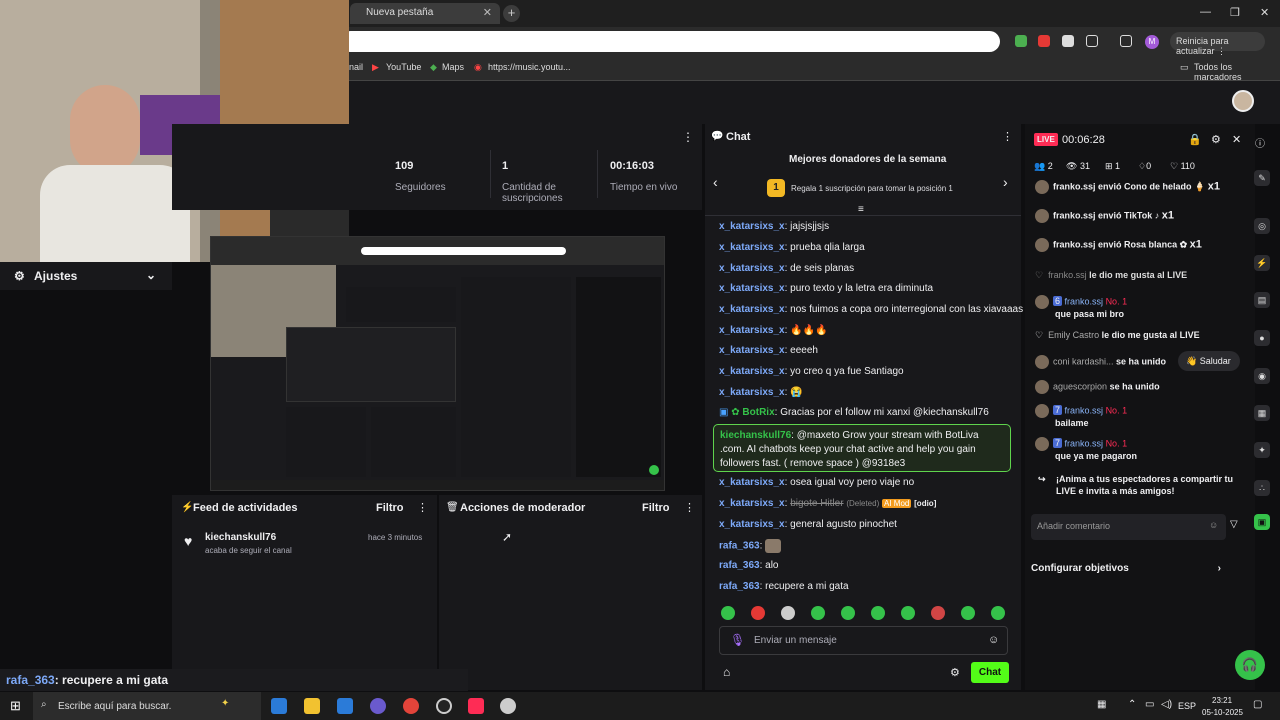 This screenshot has width=1280, height=720. Describe the element at coordinates (1237, 72) in the screenshot. I see `all-bookmarks: Todos los marcadores` at that location.